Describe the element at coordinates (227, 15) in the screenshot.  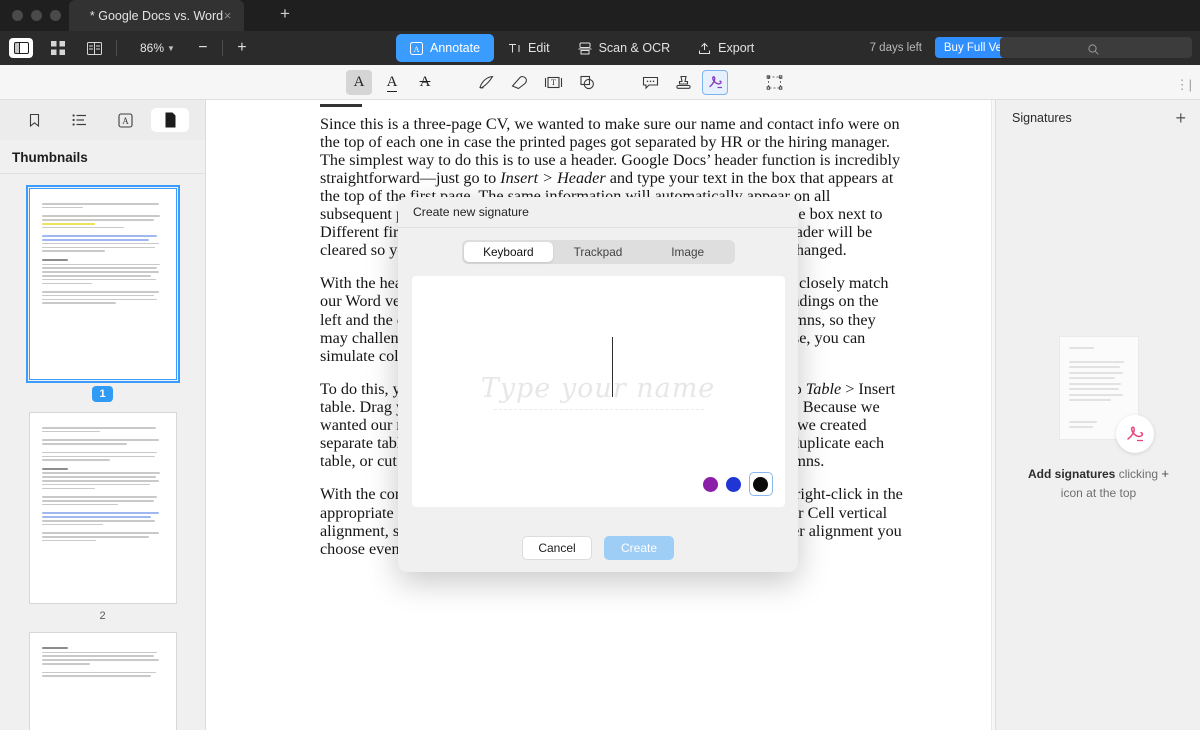
I see `close-tab-icon: ×` at that location.